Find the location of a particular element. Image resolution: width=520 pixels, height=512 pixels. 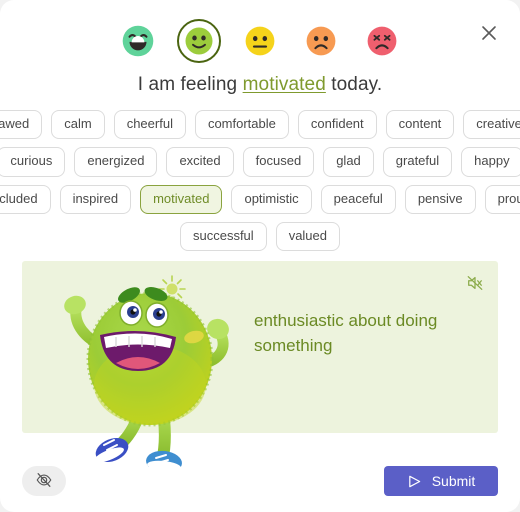

close-icon is located at coordinates (489, 33).